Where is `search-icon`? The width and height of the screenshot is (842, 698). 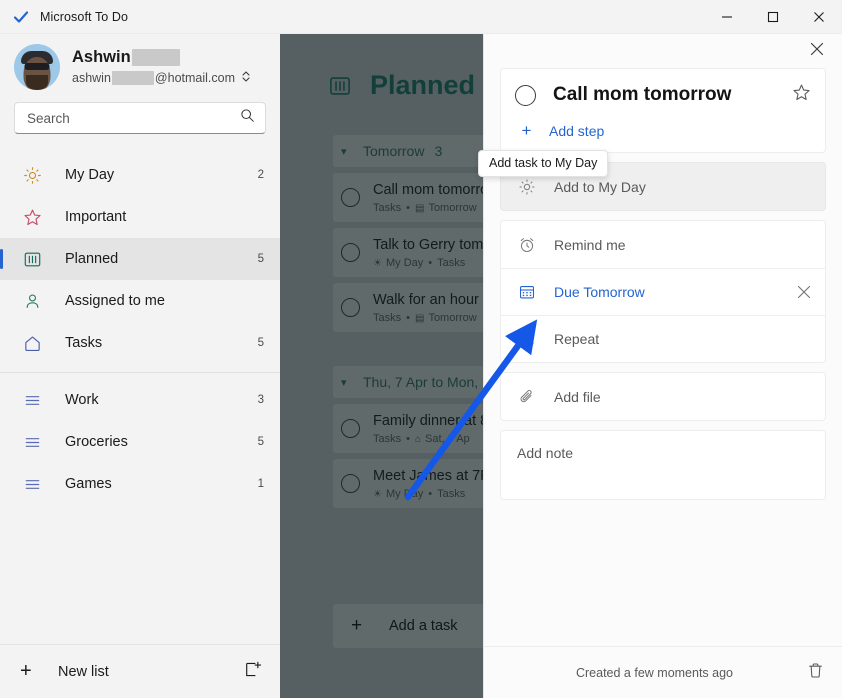
search-icon is located at coordinates (247, 118).